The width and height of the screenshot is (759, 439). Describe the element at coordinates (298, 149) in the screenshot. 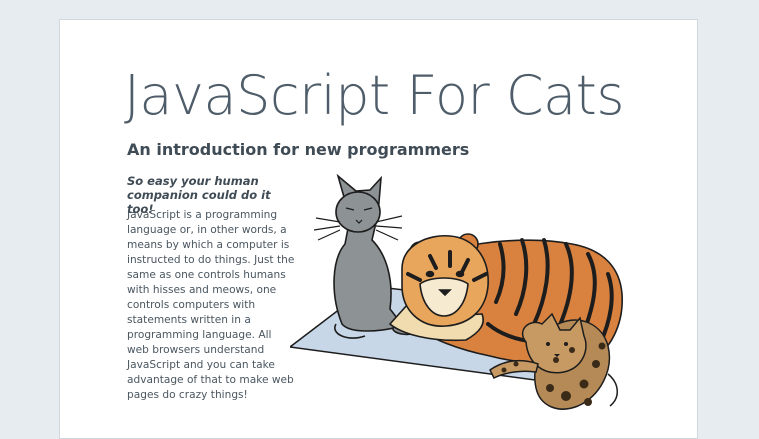

I see `page-subtitle: An introduction for new programmers` at that location.